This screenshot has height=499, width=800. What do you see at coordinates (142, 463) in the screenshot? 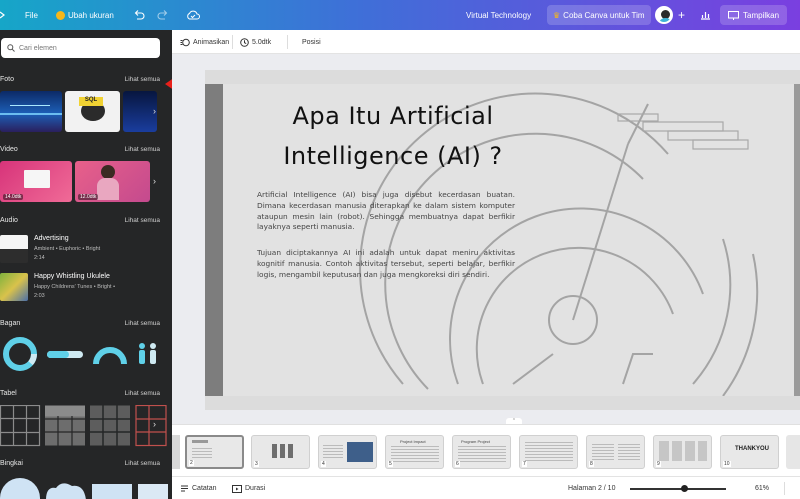
I see `see-all-bingkai: Lihat semua` at bounding box center [142, 463].